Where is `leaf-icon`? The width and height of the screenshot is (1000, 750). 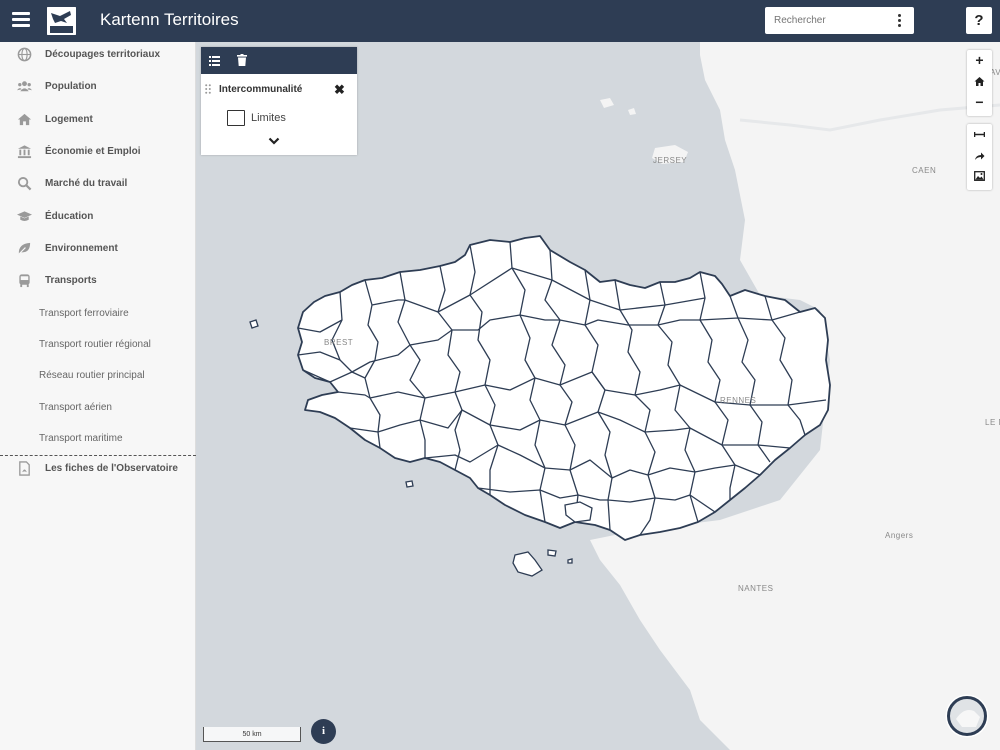 leaf-icon is located at coordinates (24, 248).